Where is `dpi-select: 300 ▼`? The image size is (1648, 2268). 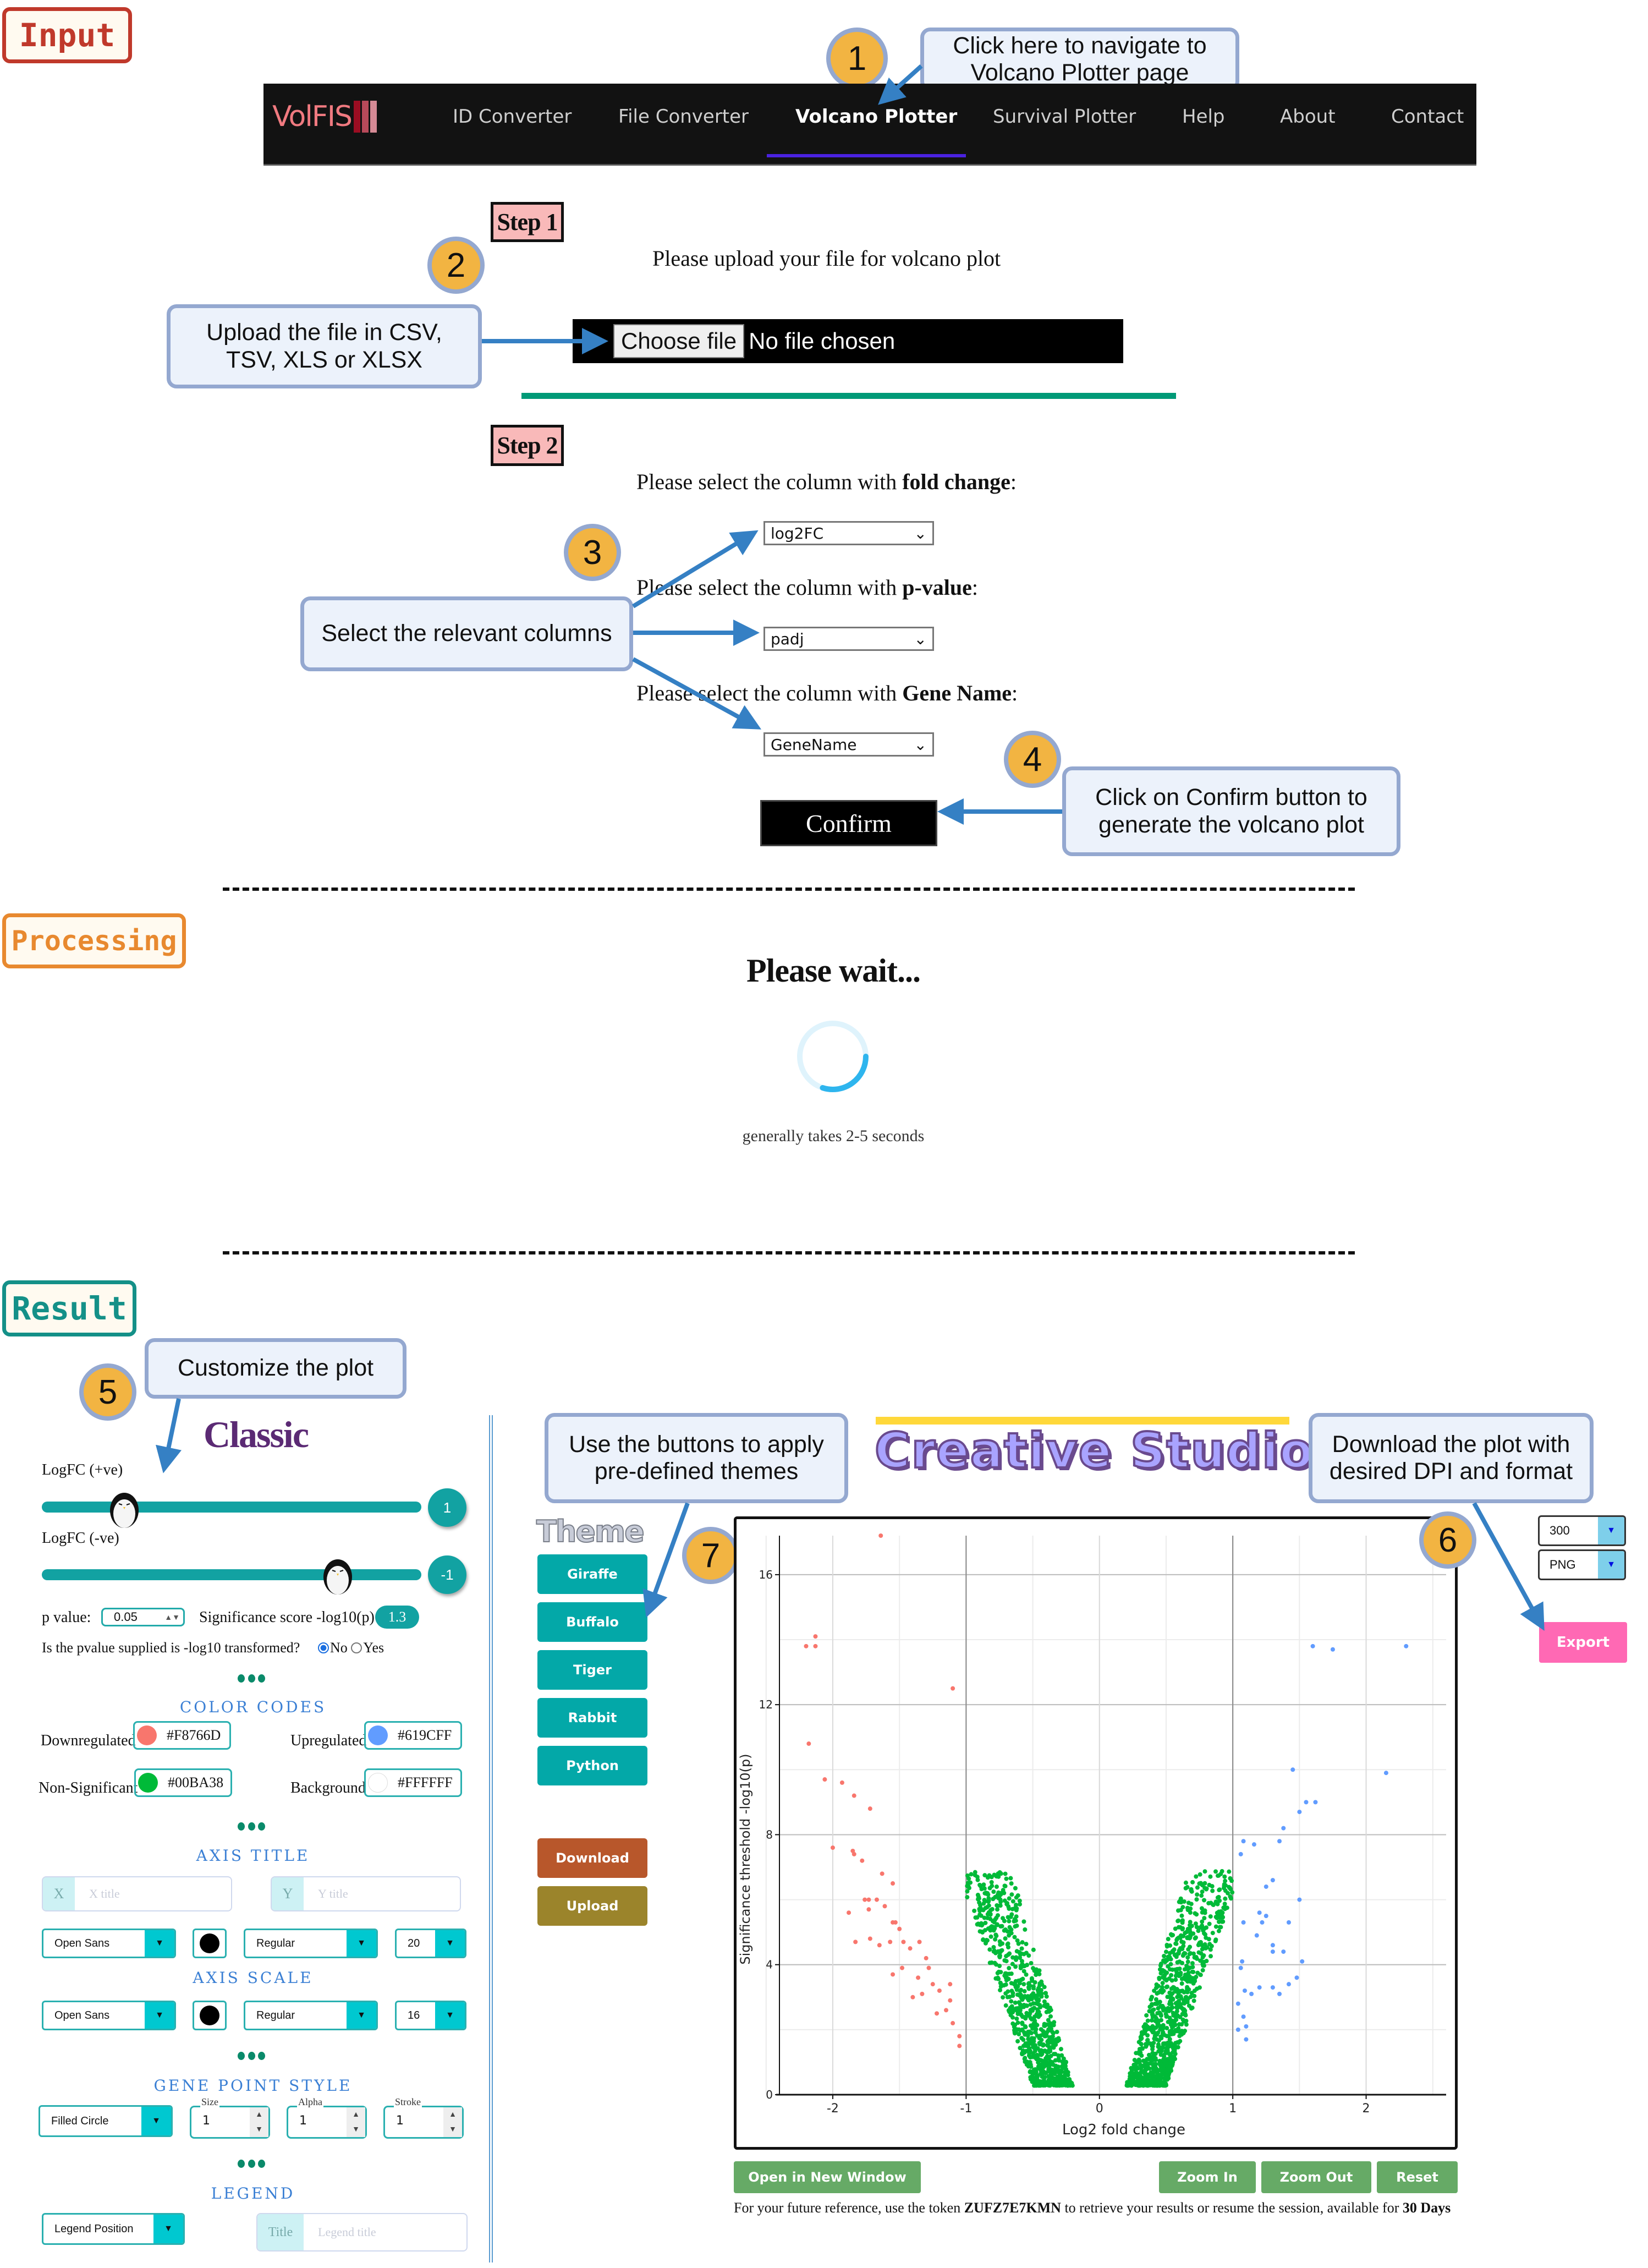
dpi-select: 300 ▼ is located at coordinates (1582, 1530).